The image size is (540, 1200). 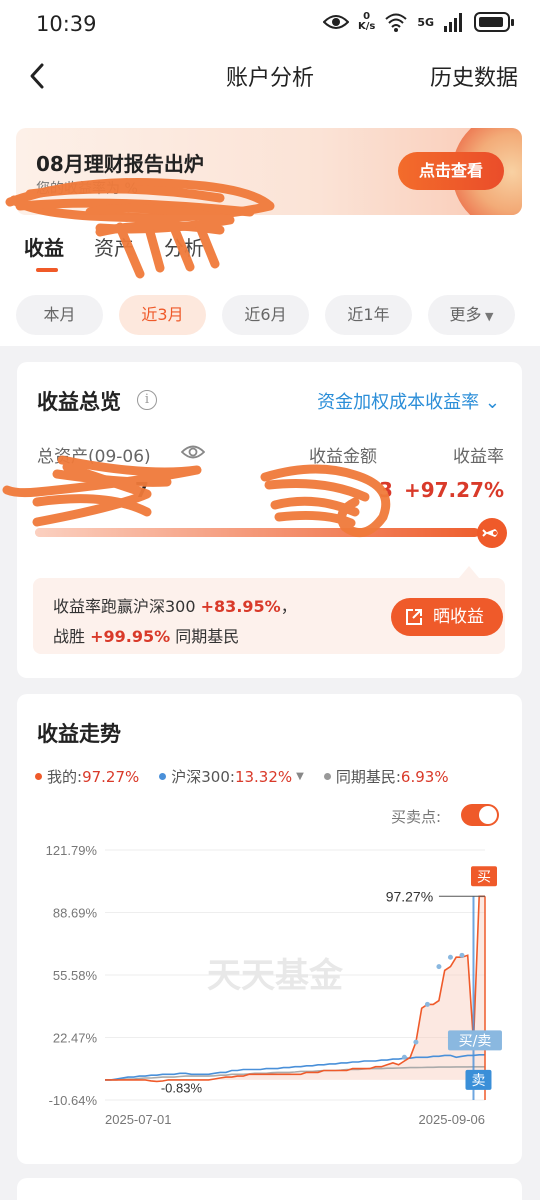 I want to click on compare-investors-value: +99.95%, so click(x=130, y=636).